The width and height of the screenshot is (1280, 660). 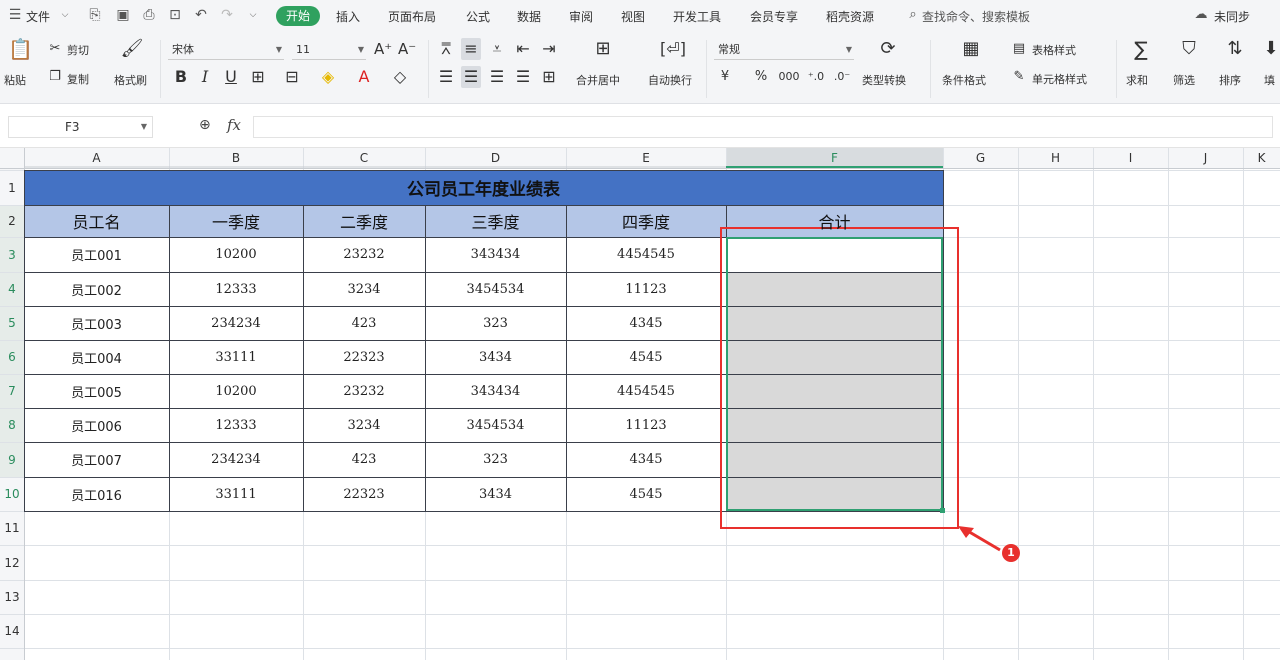 I want to click on quarter-value-cell: 4454545, so click(x=646, y=391).